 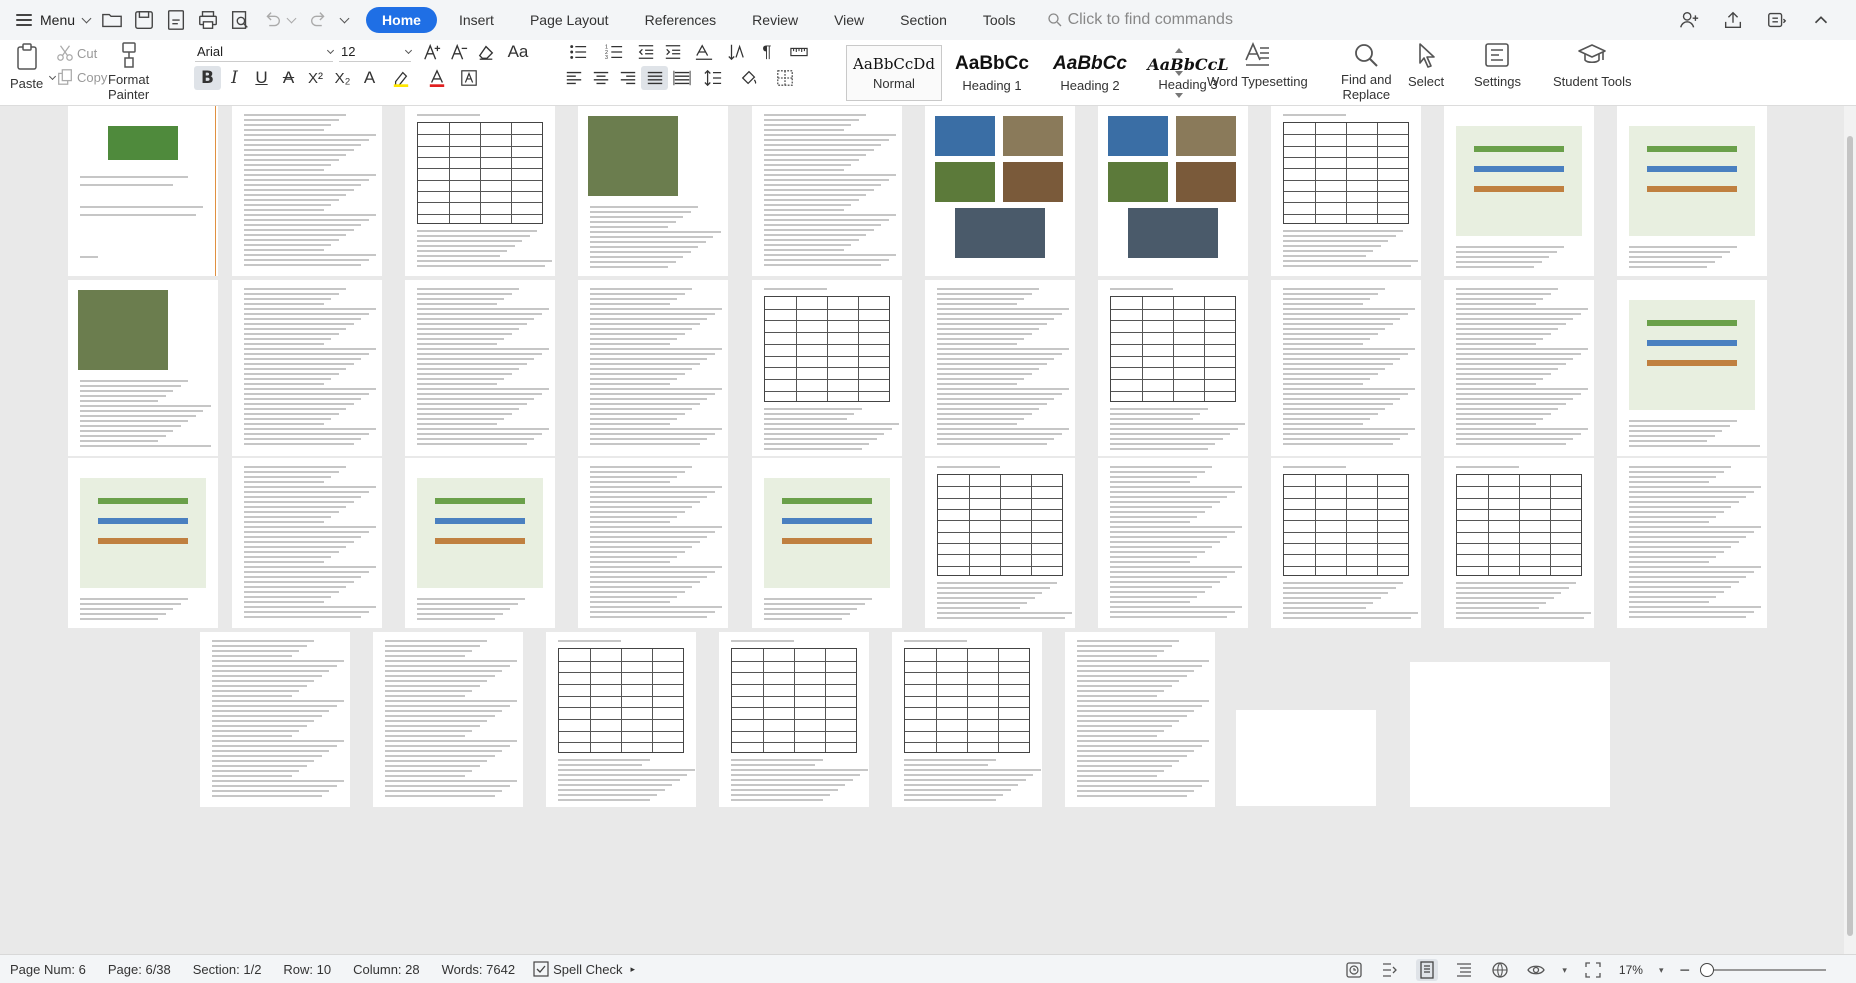 What do you see at coordinates (1684, 970) in the screenshot?
I see `zoom-out-icon: −` at bounding box center [1684, 970].